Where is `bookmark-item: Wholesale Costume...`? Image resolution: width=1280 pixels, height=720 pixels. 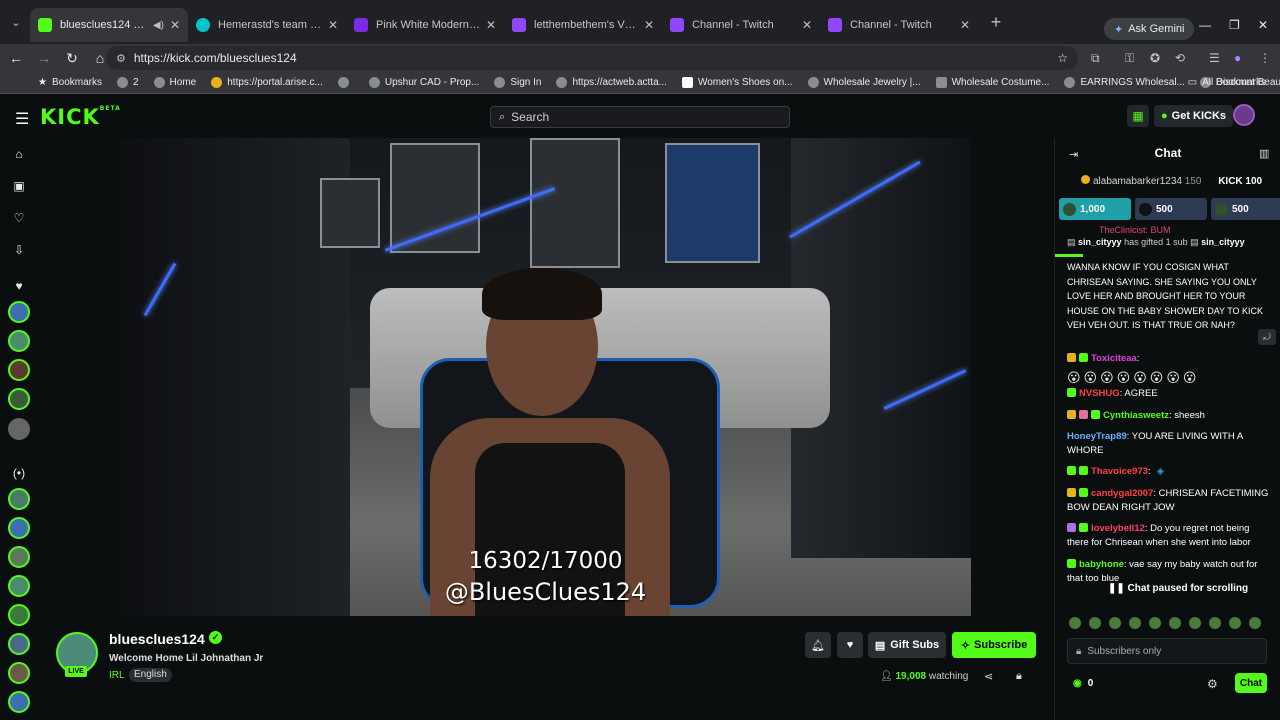
bookmark-item: Wholesale Costume... is located at coordinates (992, 82).